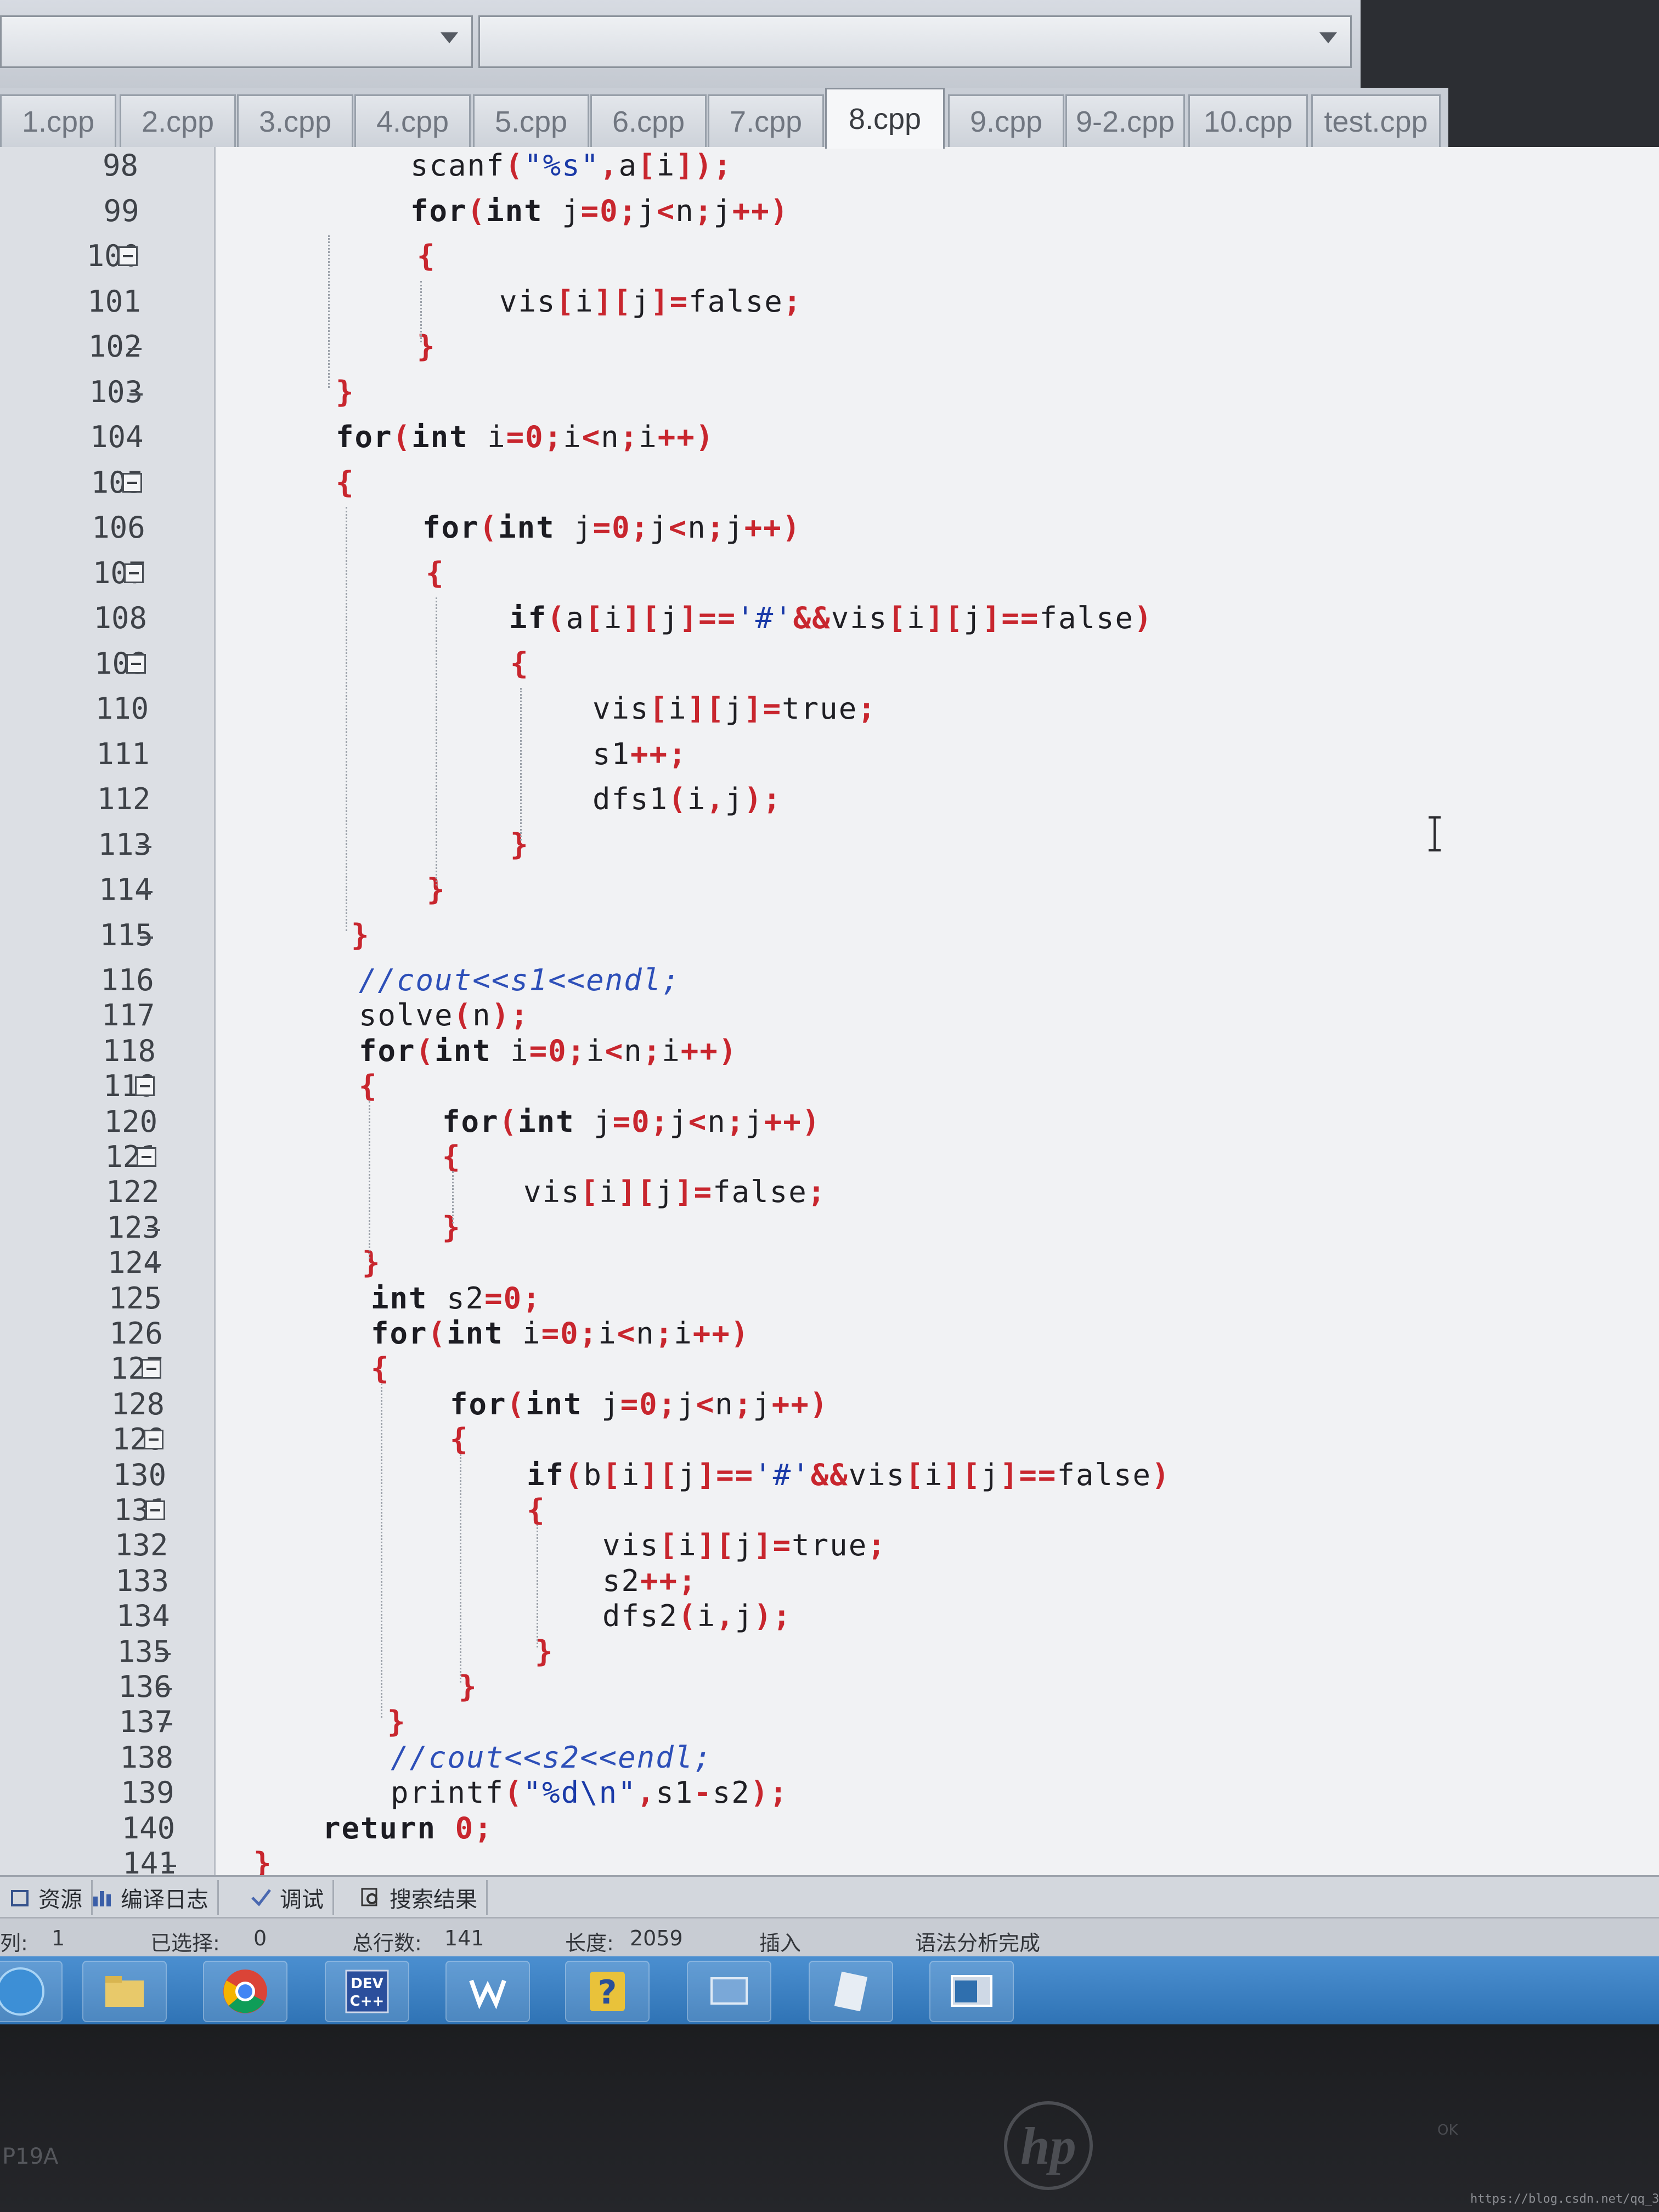 The image size is (1659, 2212). I want to click on network-icon, so click(729, 1991).